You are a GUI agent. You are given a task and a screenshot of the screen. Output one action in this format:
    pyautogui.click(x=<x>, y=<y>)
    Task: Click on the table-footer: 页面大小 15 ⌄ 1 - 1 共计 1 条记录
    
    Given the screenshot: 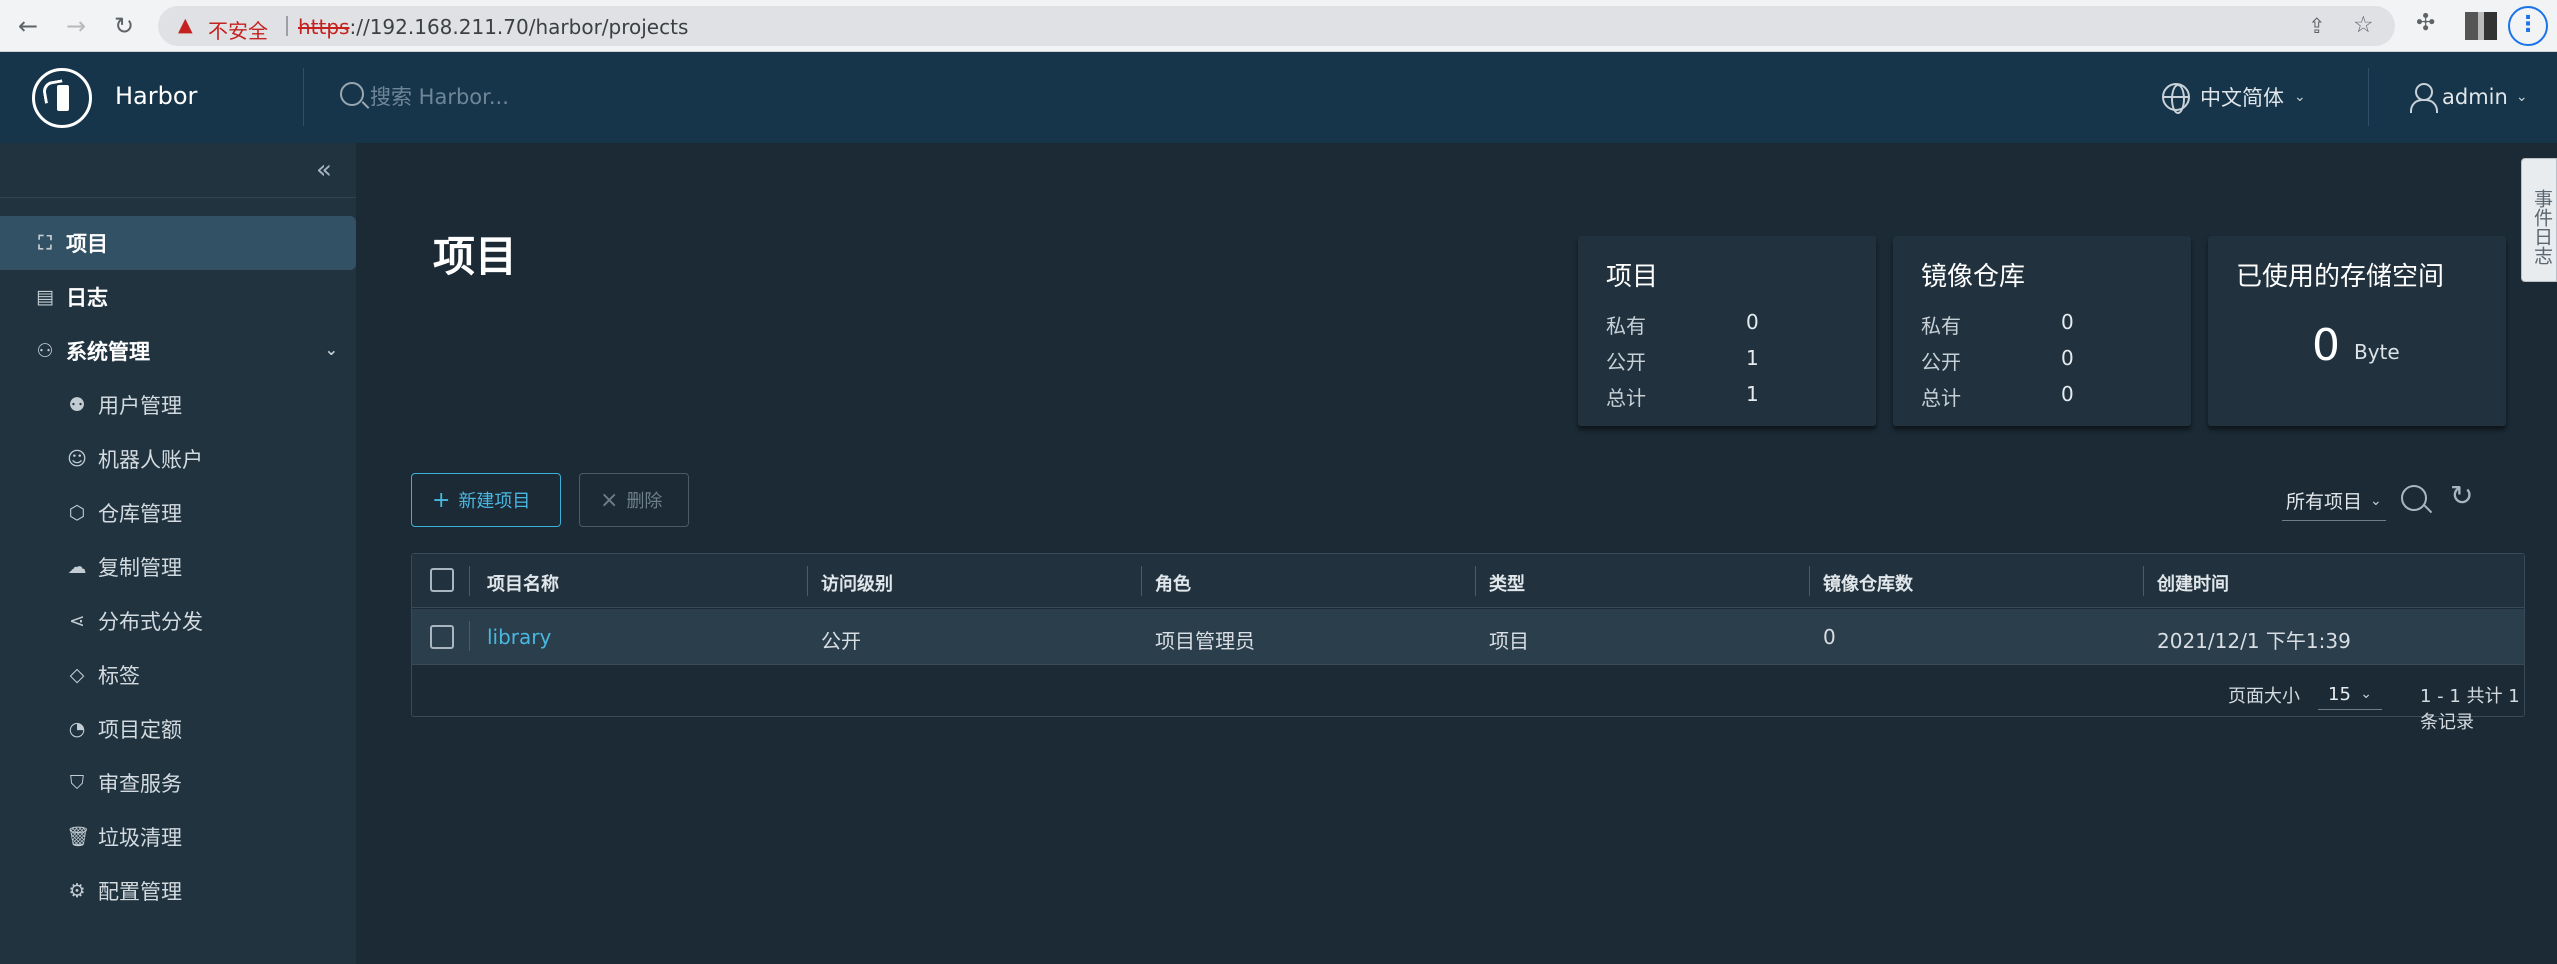 What is the action you would take?
    pyautogui.click(x=1468, y=699)
    